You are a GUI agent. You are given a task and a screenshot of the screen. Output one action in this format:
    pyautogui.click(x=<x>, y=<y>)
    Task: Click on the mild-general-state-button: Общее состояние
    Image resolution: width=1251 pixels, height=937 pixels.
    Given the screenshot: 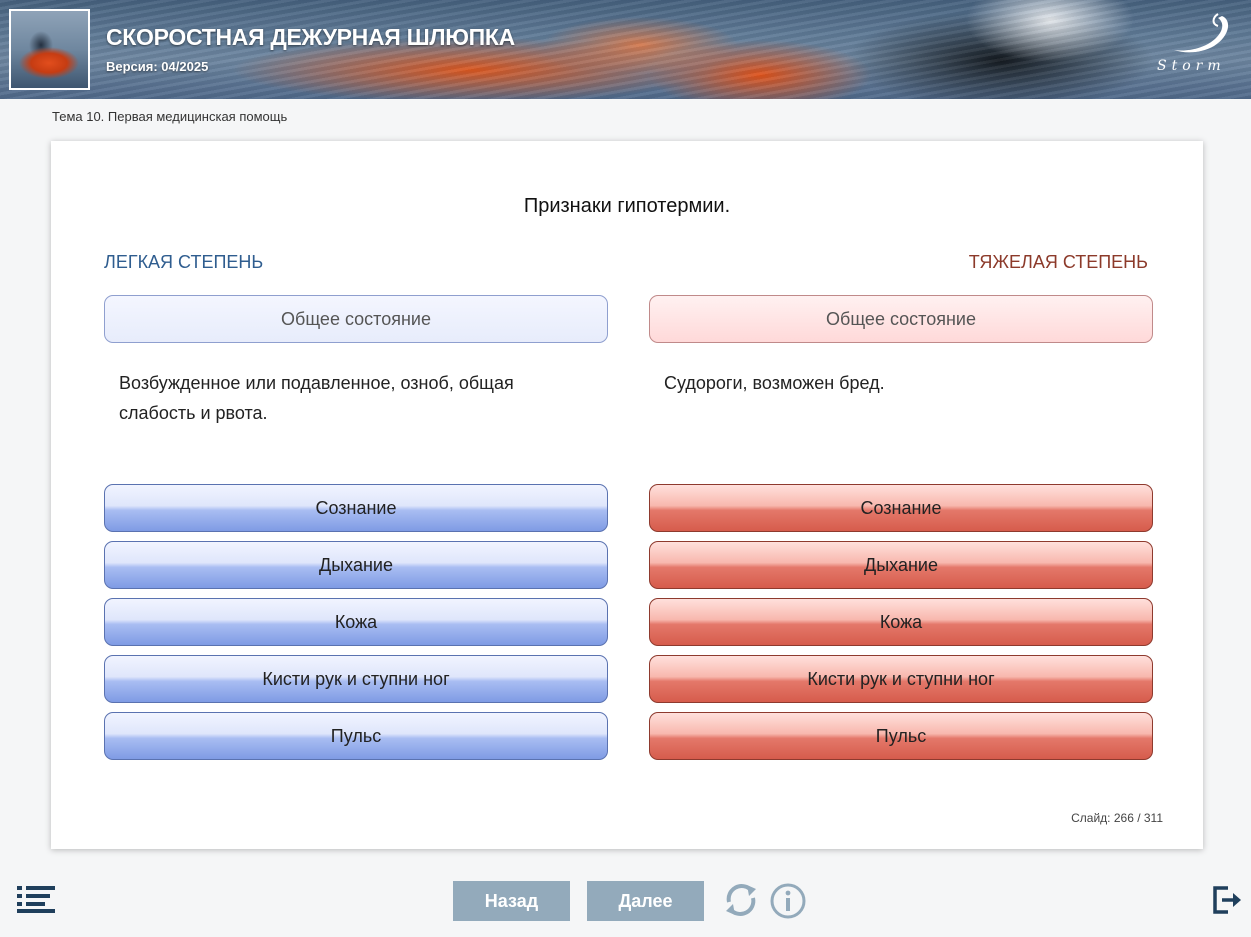 What is the action you would take?
    pyautogui.click(x=356, y=319)
    